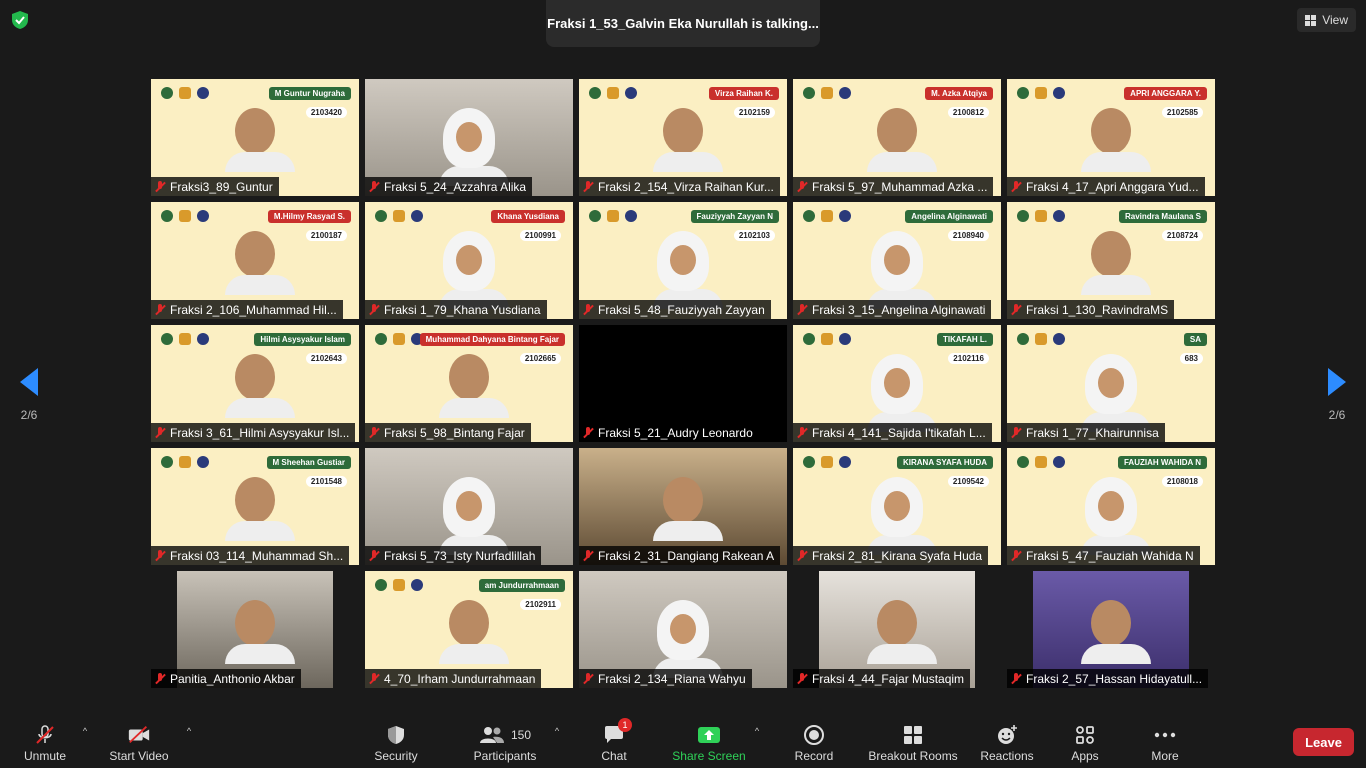  I want to click on more-label: More, so click(1165, 755).